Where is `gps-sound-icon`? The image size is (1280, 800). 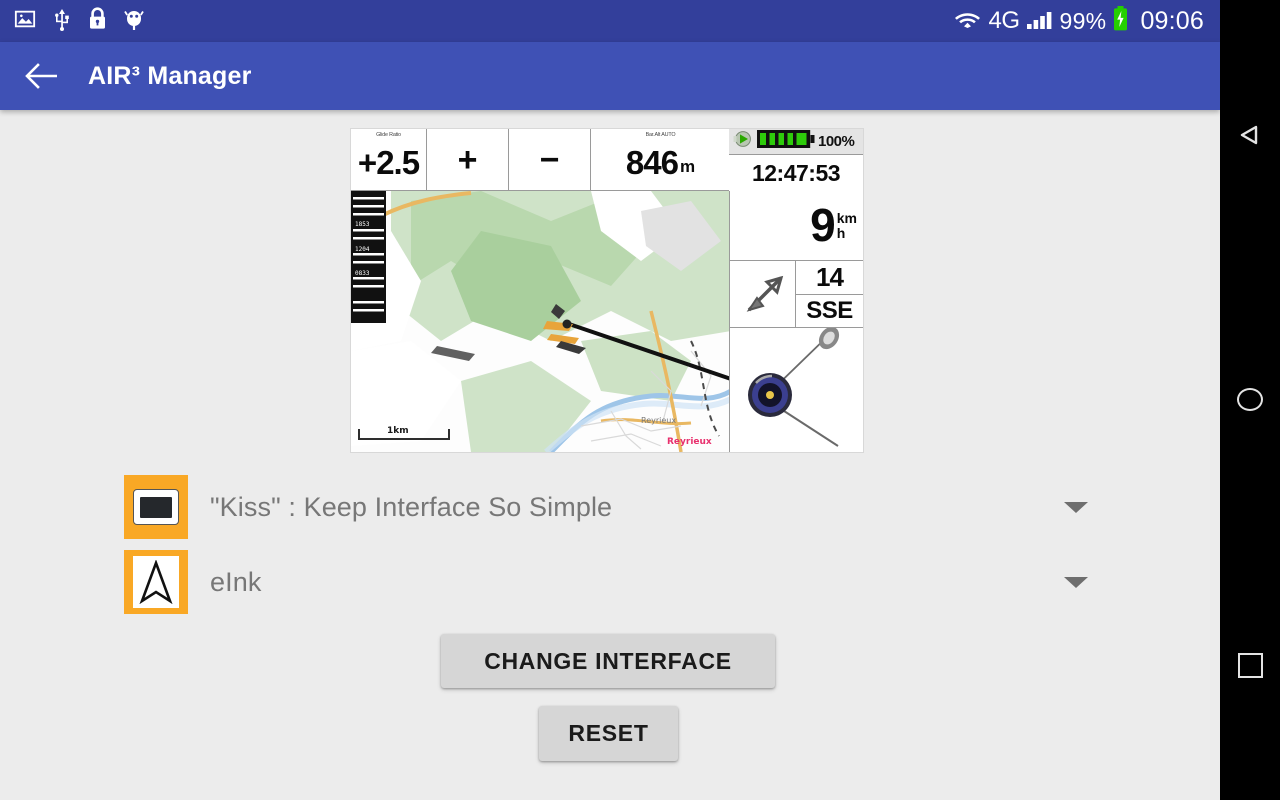
gps-sound-icon is located at coordinates (743, 141).